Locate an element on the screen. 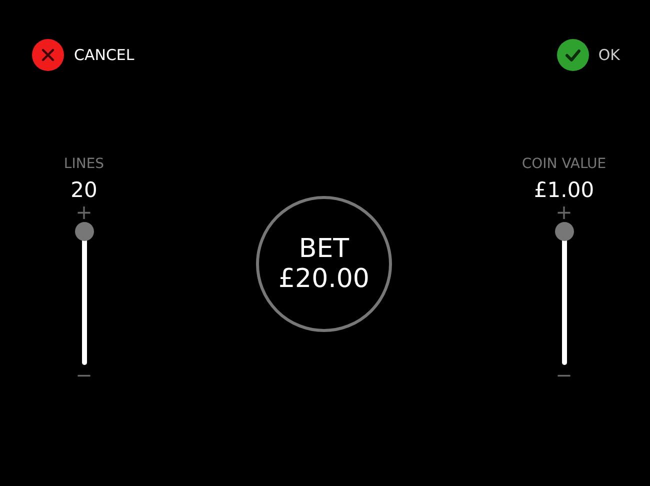 The image size is (650, 486). check-icon is located at coordinates (573, 55).